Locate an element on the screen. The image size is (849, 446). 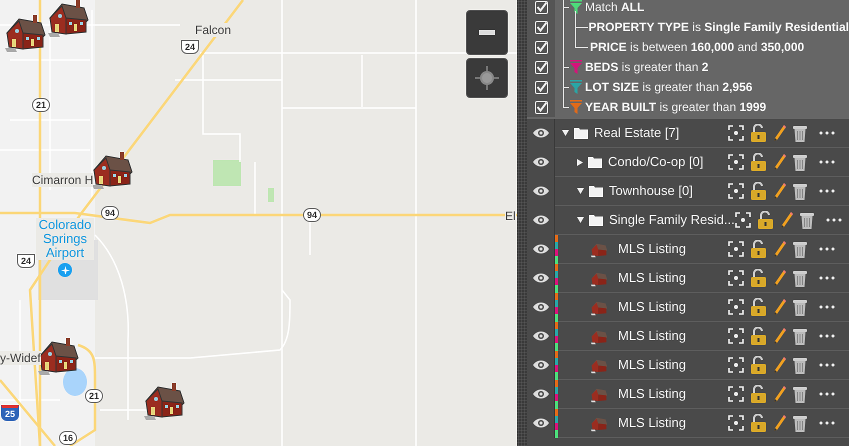
layer-name: Condo/Co-op [0] is located at coordinates (656, 162).